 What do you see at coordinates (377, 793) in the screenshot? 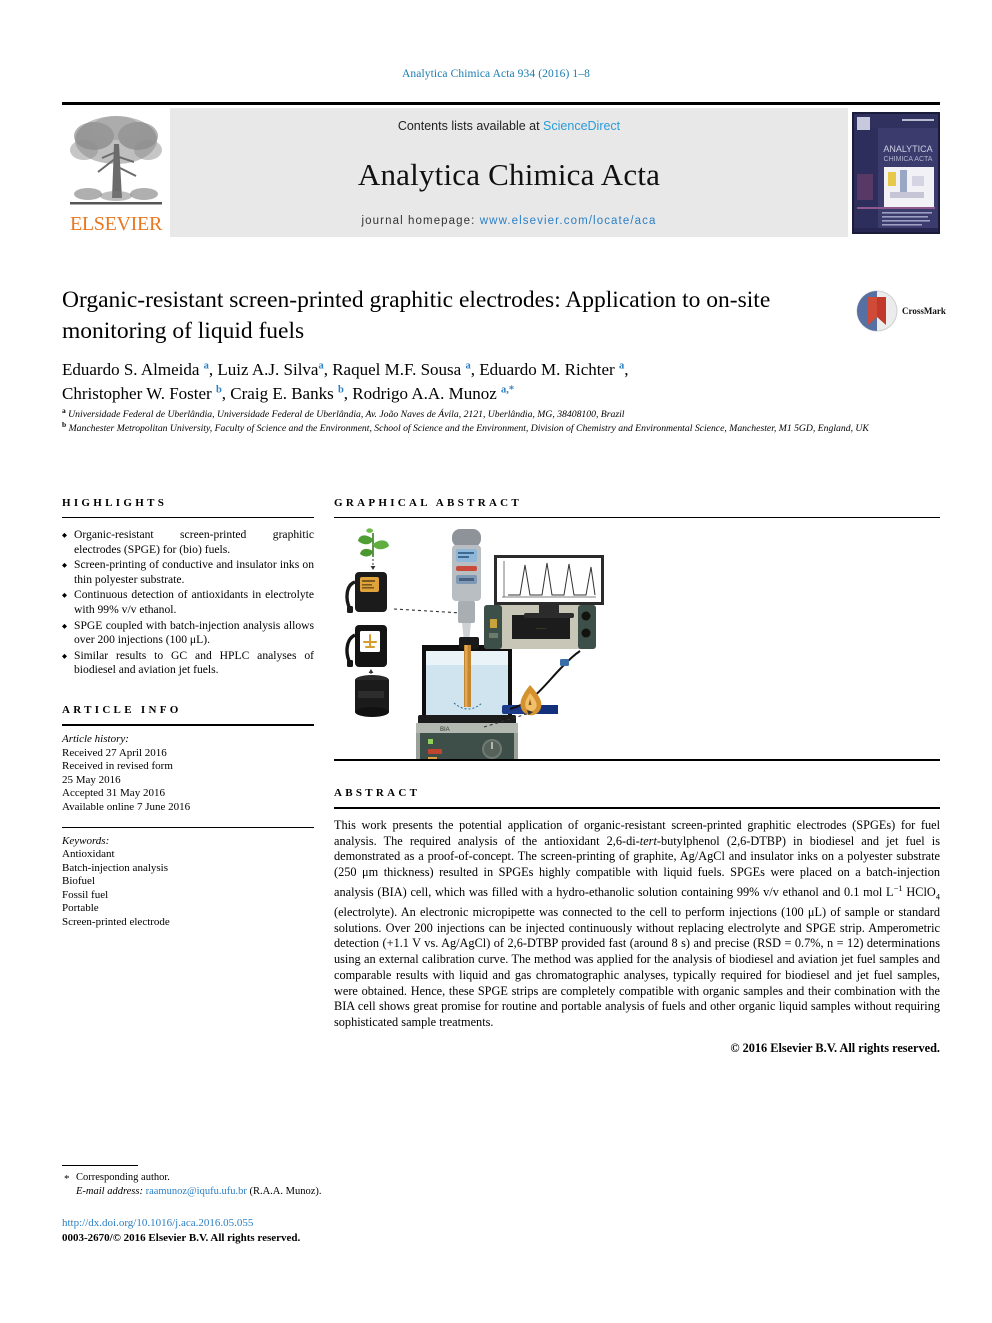
I see `abstract-heading: ABSTRACT` at bounding box center [377, 793].